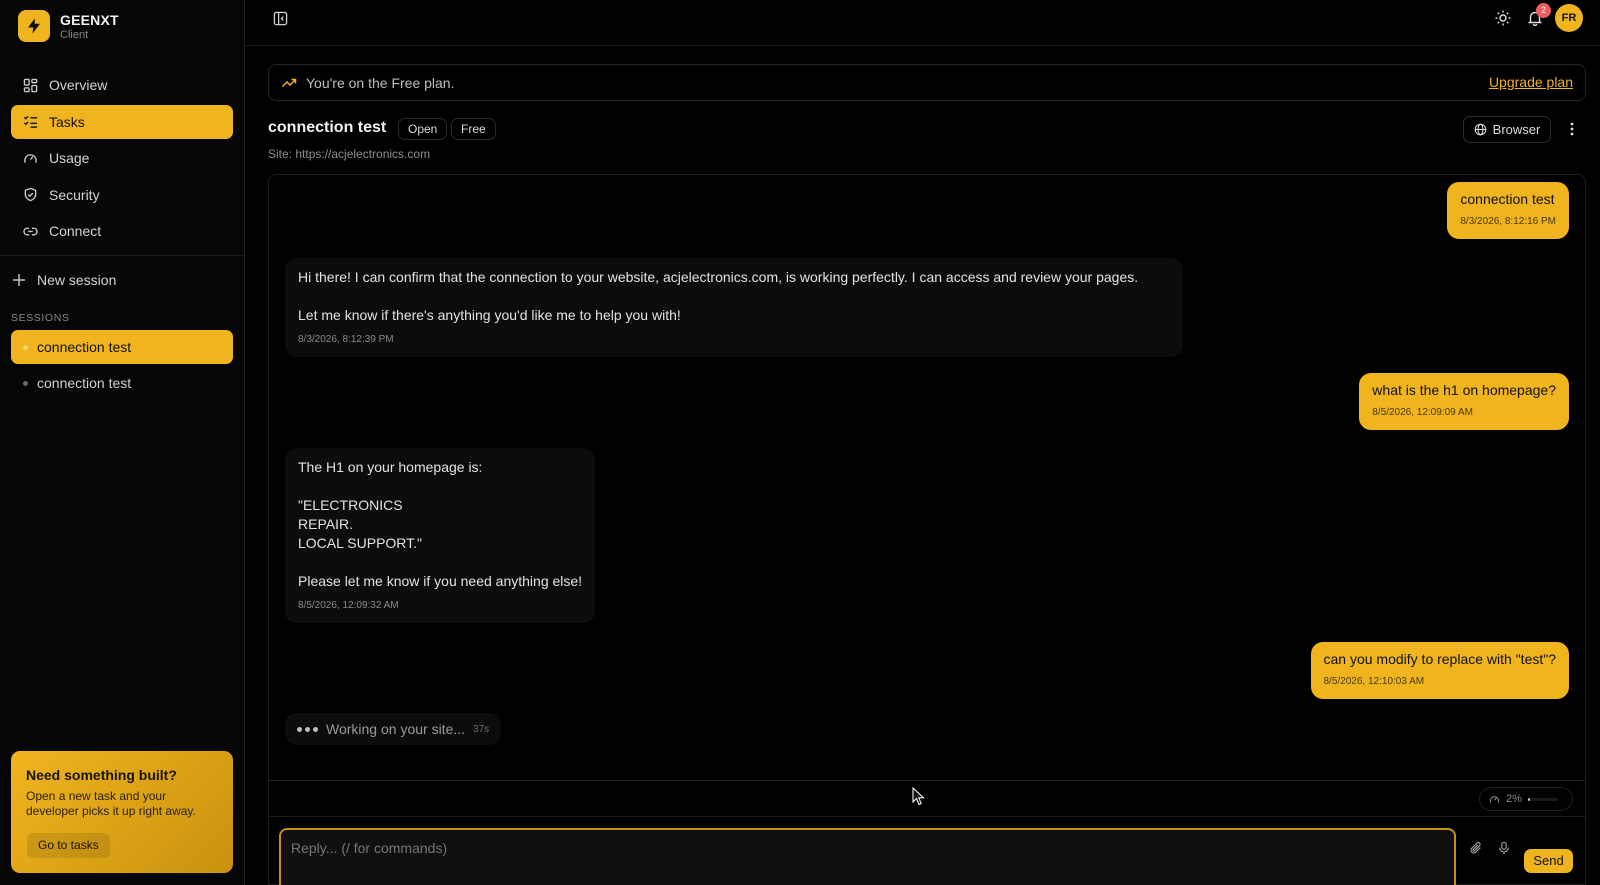 The image size is (1600, 885). What do you see at coordinates (1480, 129) in the screenshot?
I see `globe-icon` at bounding box center [1480, 129].